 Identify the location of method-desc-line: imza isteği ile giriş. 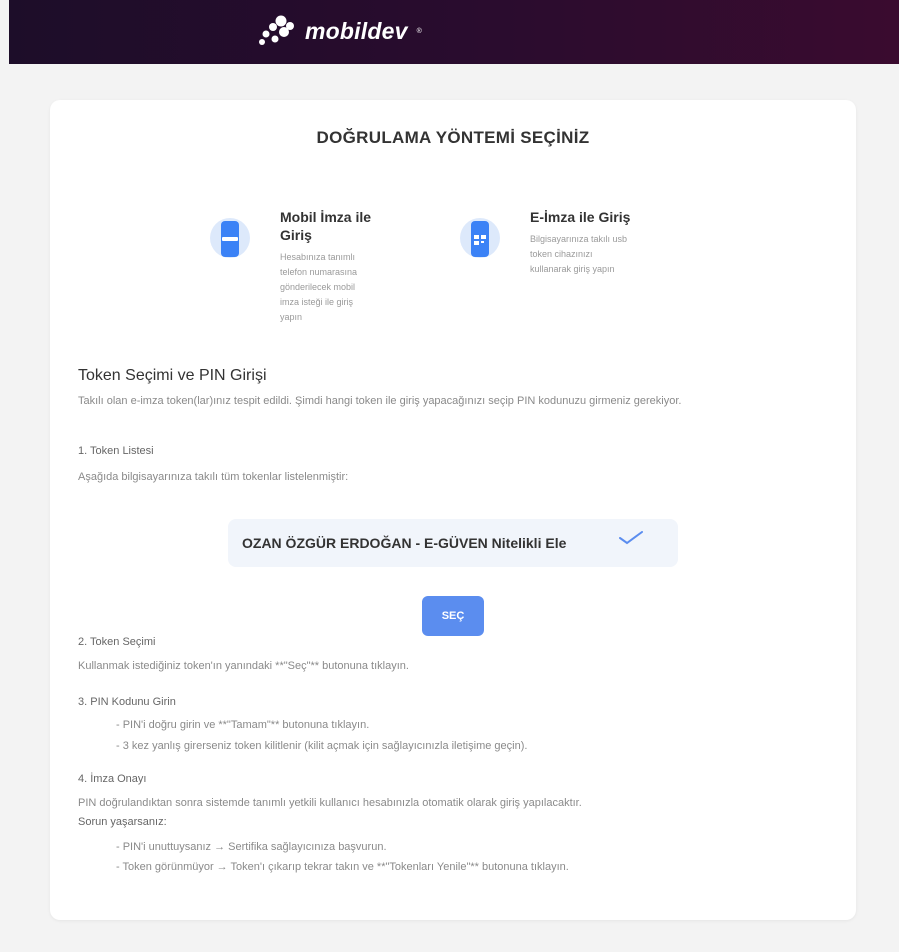
(317, 302).